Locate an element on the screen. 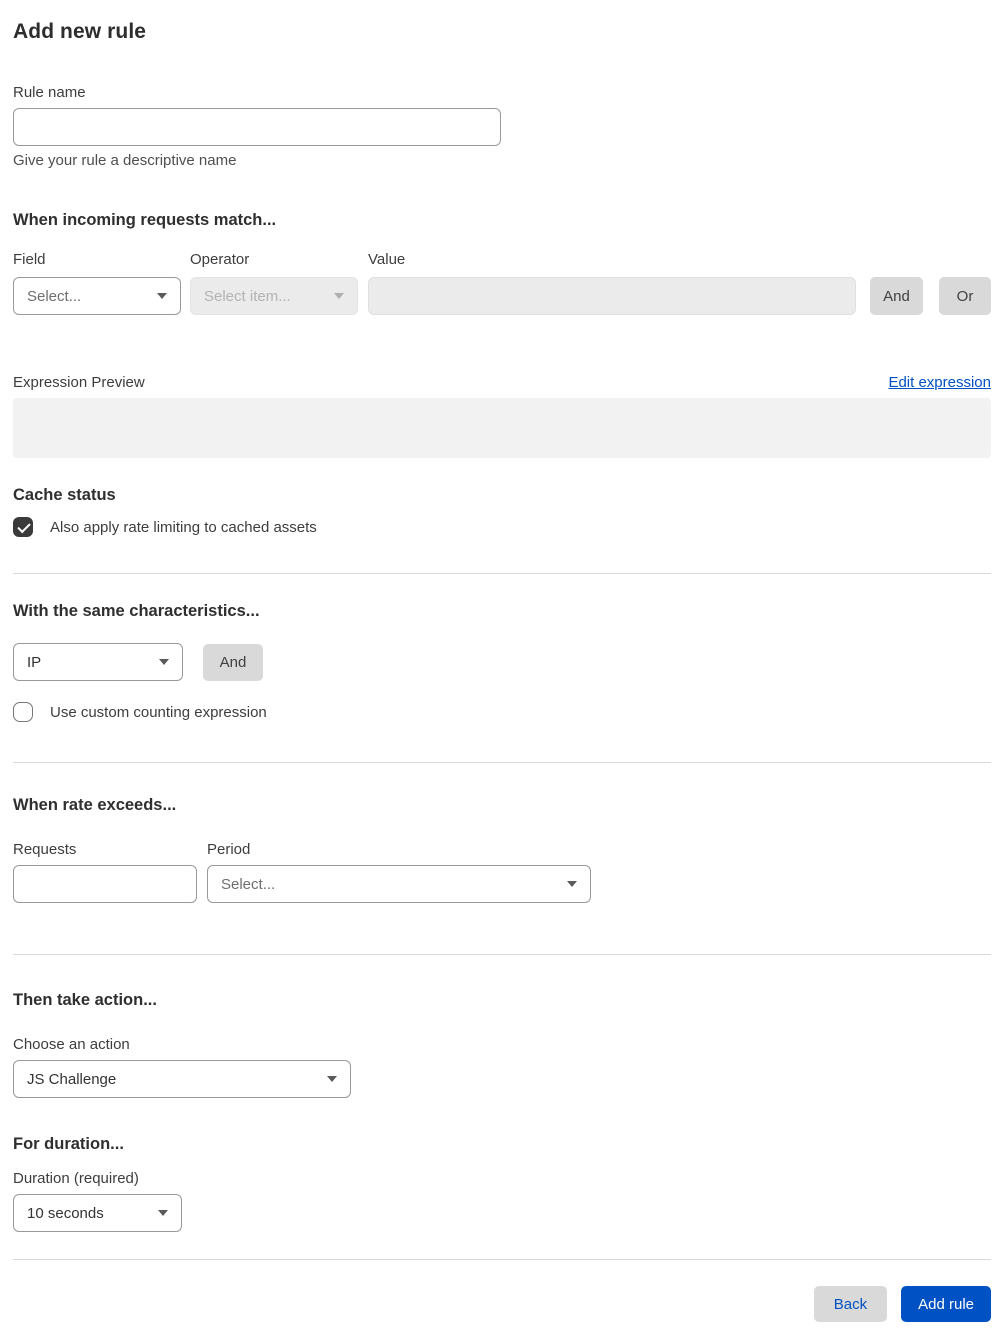 This screenshot has width=1002, height=1340. characteristic-and-button: And is located at coordinates (233, 662).